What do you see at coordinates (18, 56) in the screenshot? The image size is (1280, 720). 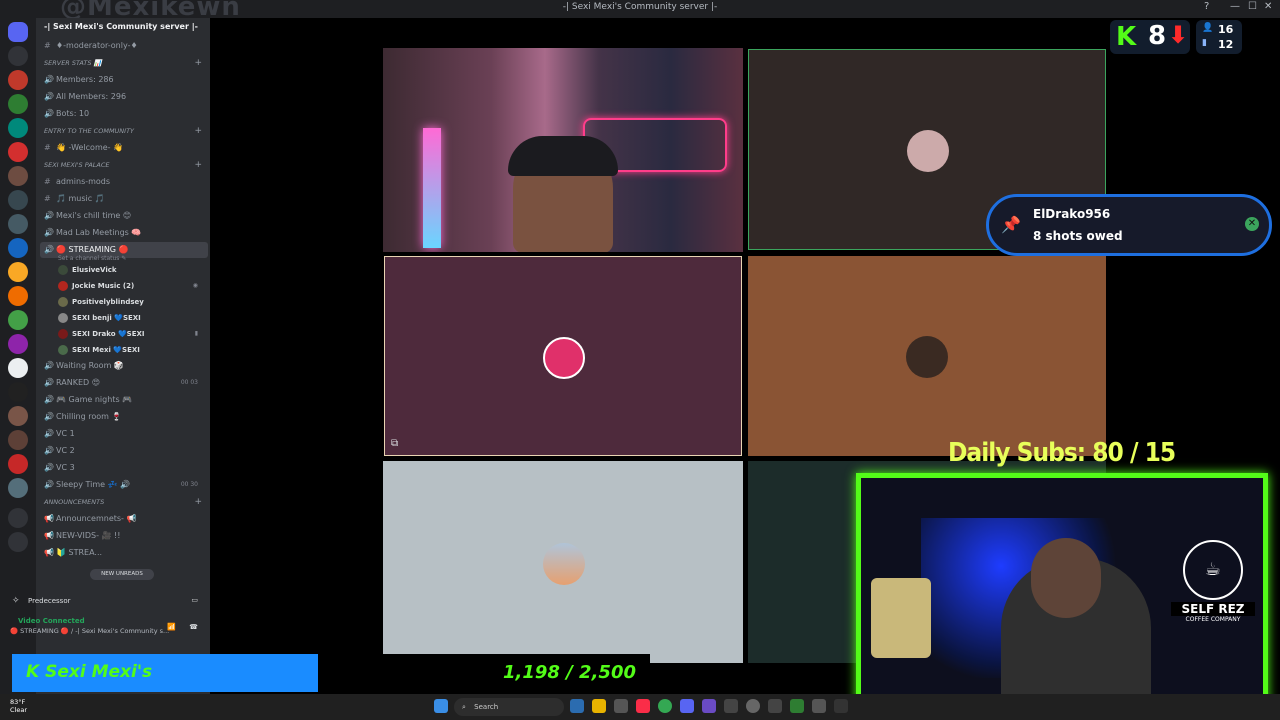 I see `inbox-icon` at bounding box center [18, 56].